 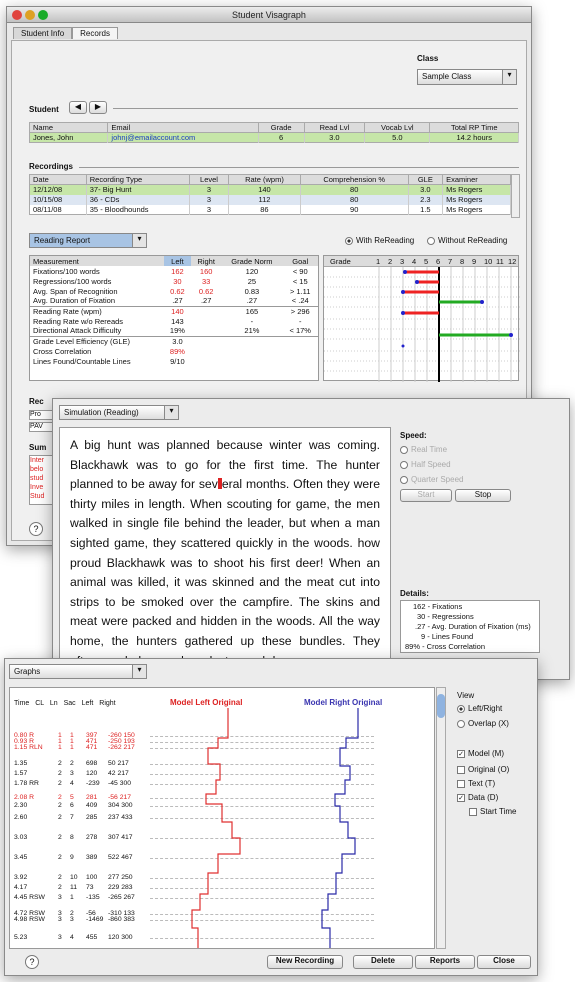 What do you see at coordinates (482, 783) in the screenshot?
I see `checkbox-label: Text (T)` at bounding box center [482, 783].